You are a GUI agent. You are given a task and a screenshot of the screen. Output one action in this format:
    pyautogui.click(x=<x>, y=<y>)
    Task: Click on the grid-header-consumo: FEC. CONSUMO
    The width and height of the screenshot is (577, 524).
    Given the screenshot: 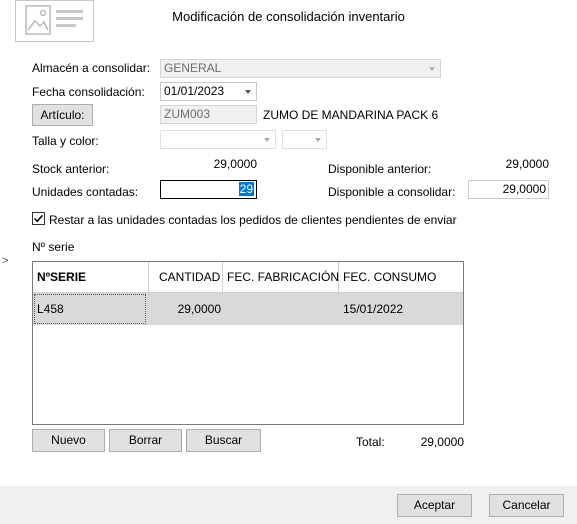 What is the action you would take?
    pyautogui.click(x=401, y=277)
    